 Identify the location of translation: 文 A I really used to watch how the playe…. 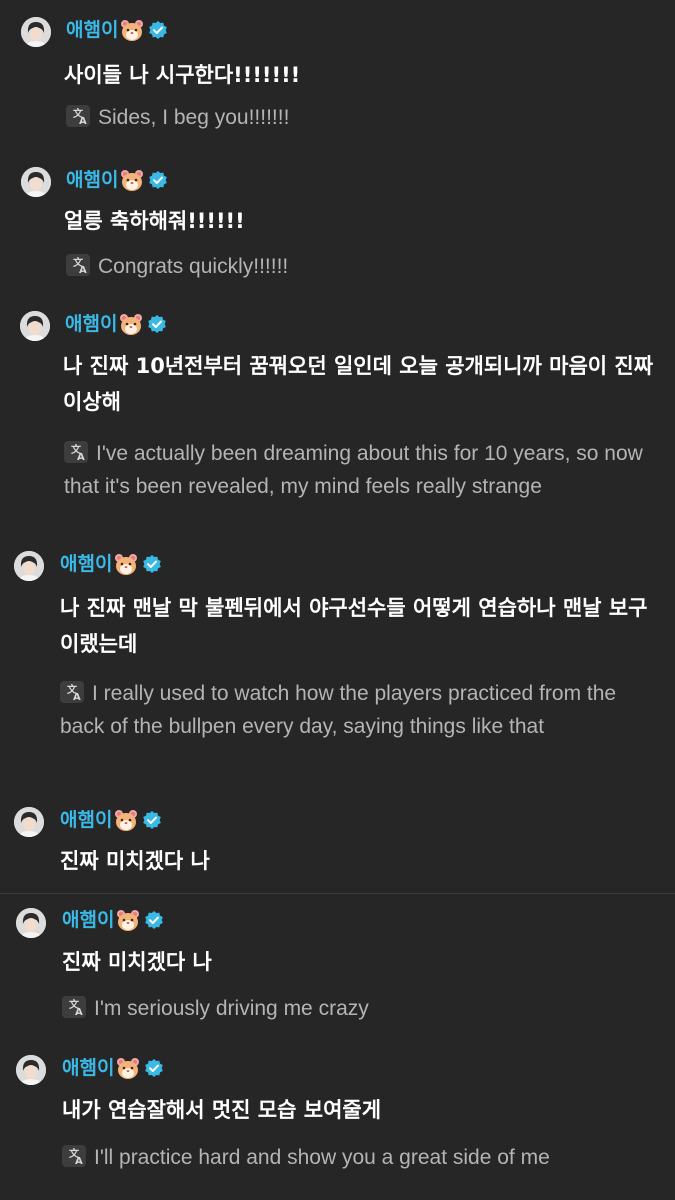
(362, 710).